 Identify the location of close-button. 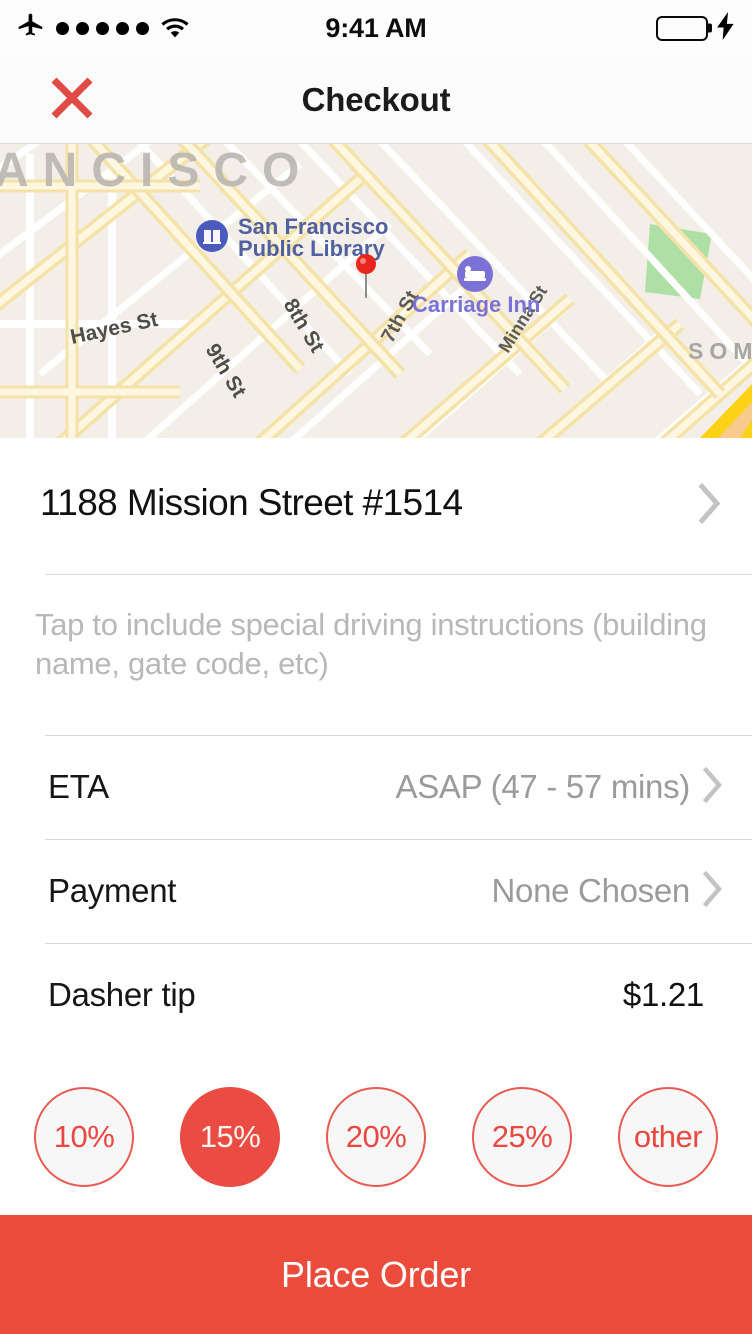
(72, 100).